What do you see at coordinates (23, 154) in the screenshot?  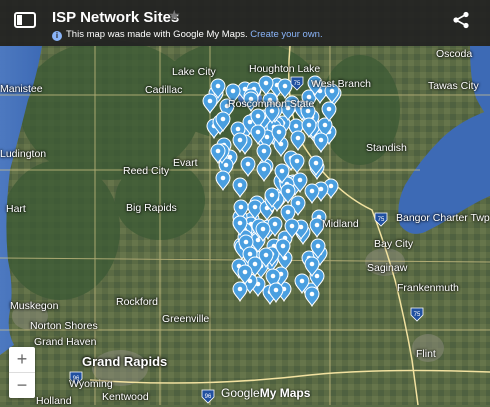 I see `place-label: Ludington` at bounding box center [23, 154].